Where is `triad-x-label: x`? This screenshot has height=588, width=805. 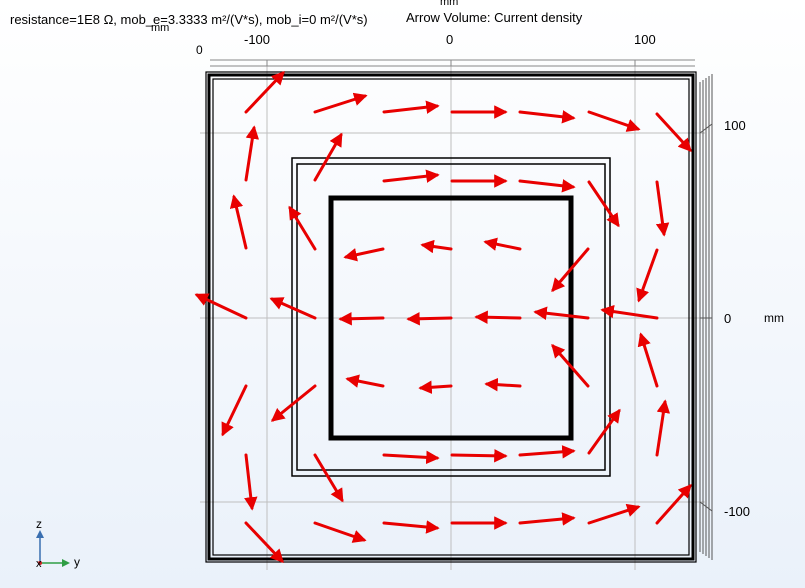
triad-x-label: x is located at coordinates (39, 564).